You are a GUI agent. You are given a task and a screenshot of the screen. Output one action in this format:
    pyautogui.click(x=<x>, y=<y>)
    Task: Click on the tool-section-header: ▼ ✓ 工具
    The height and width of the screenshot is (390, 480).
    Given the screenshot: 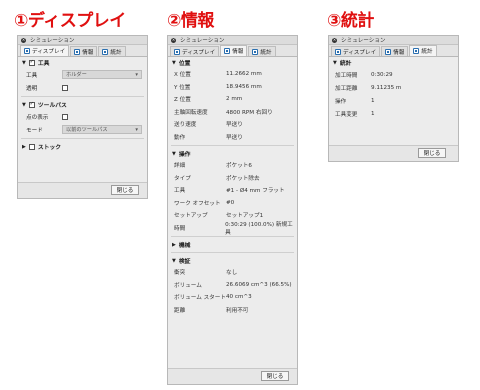 What is the action you would take?
    pyautogui.click(x=82, y=62)
    